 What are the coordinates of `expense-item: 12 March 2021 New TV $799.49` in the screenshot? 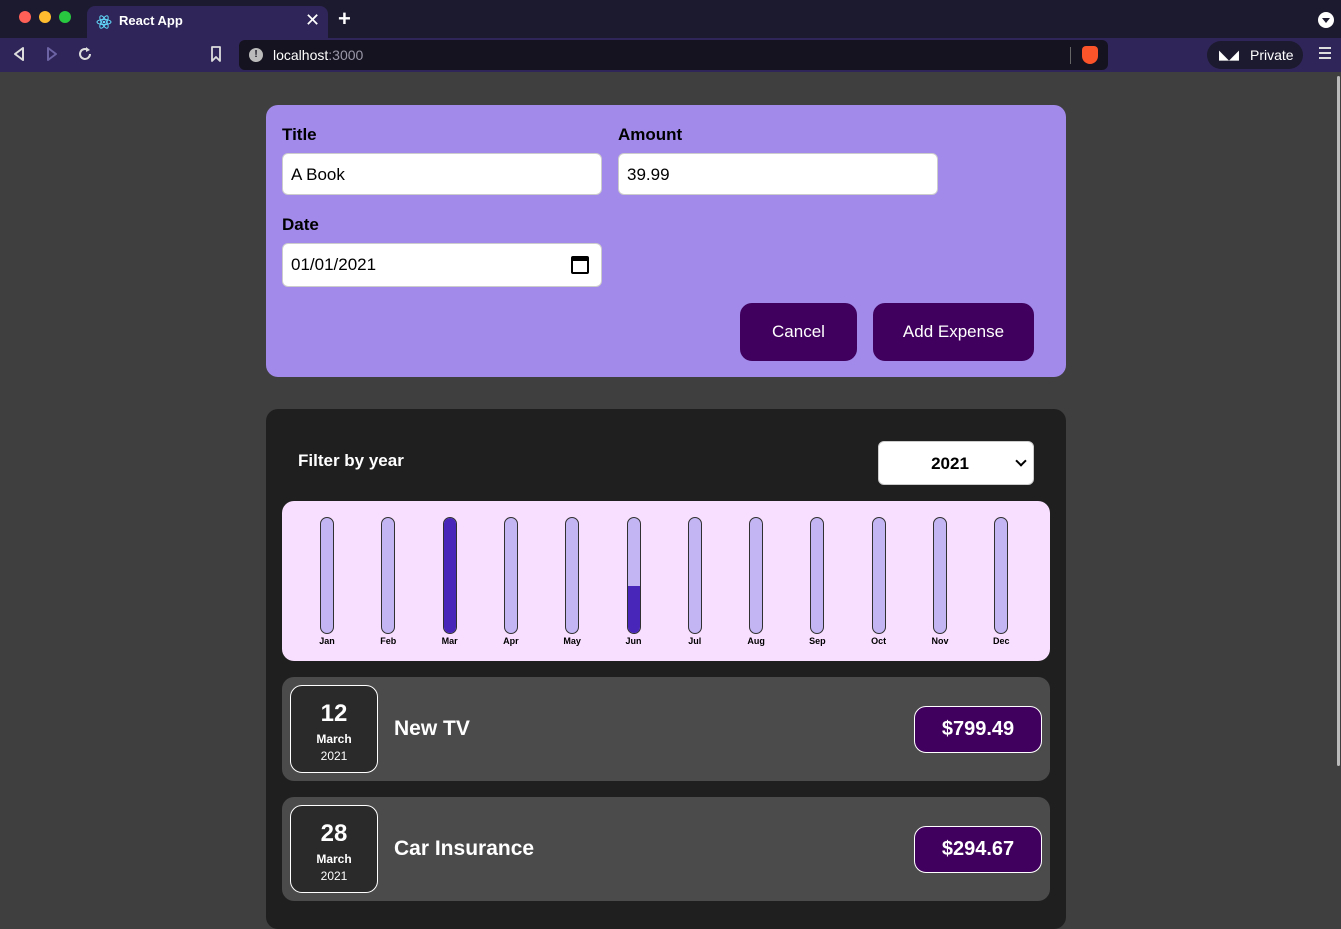 It's located at (666, 729).